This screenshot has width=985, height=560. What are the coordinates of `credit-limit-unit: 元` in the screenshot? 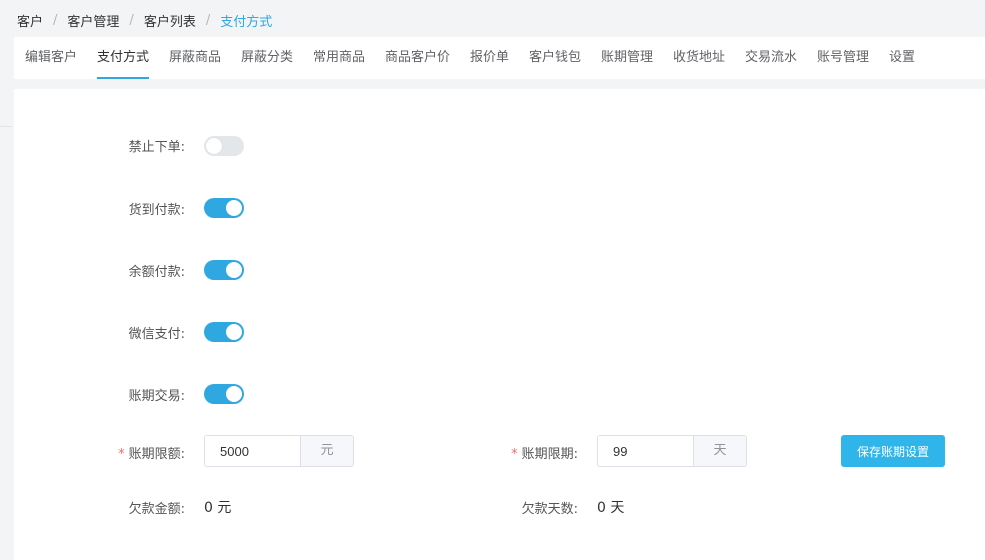 It's located at (326, 451).